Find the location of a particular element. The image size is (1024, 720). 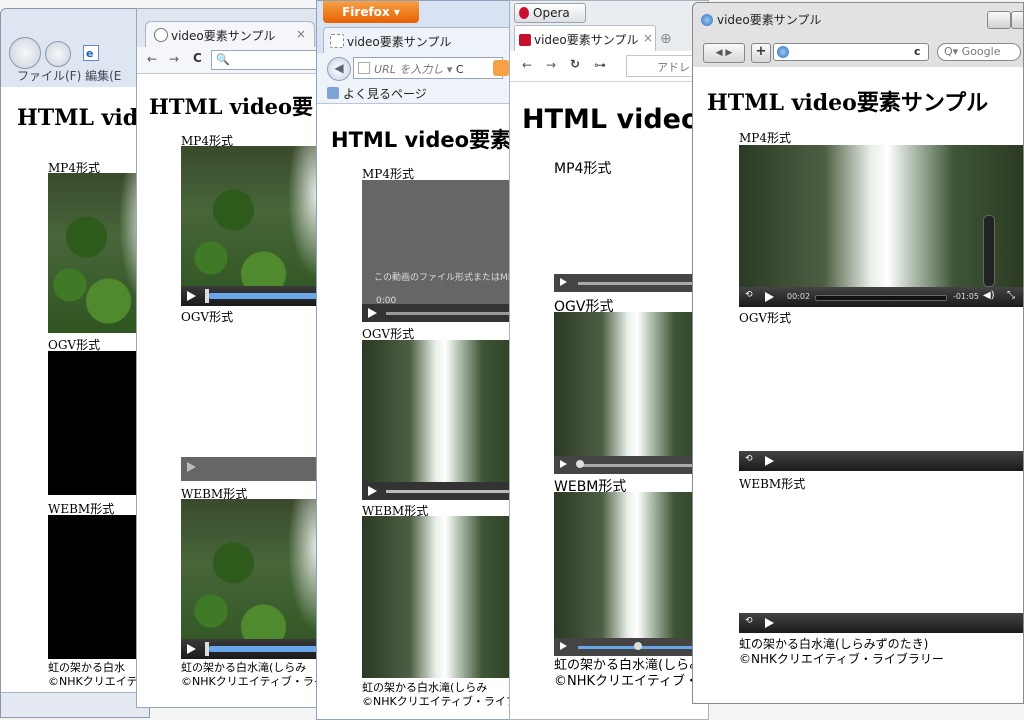

rss-icon is located at coordinates (501, 68).